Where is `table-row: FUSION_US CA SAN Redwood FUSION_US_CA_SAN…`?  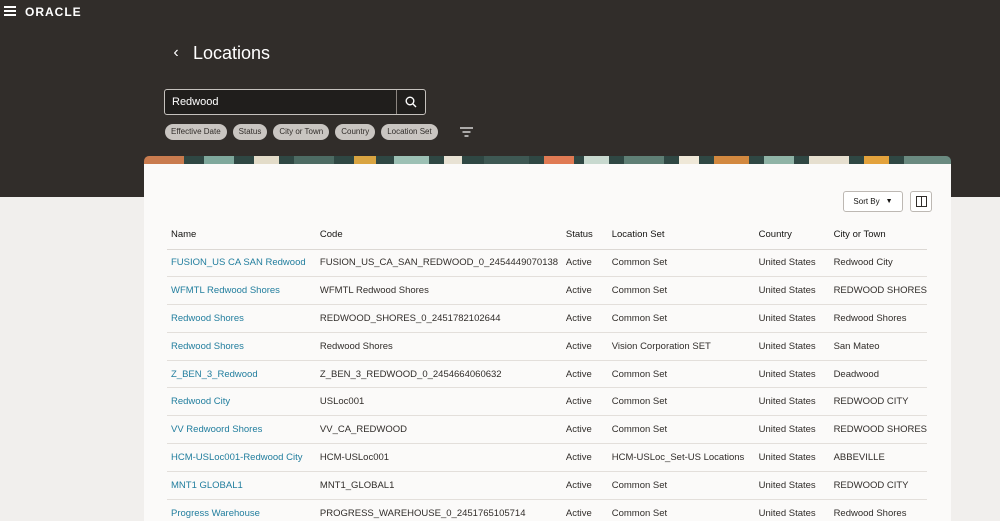 table-row: FUSION_US CA SAN Redwood FUSION_US_CA_SAN… is located at coordinates (547, 263).